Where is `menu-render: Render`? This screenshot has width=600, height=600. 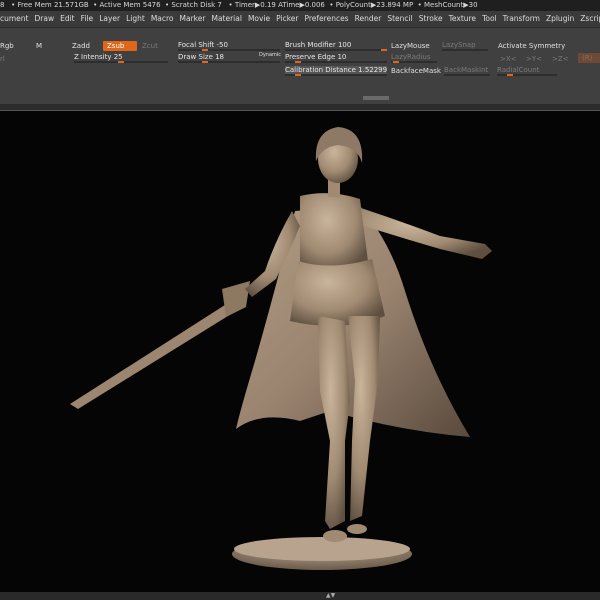
menu-render: Render is located at coordinates (368, 19).